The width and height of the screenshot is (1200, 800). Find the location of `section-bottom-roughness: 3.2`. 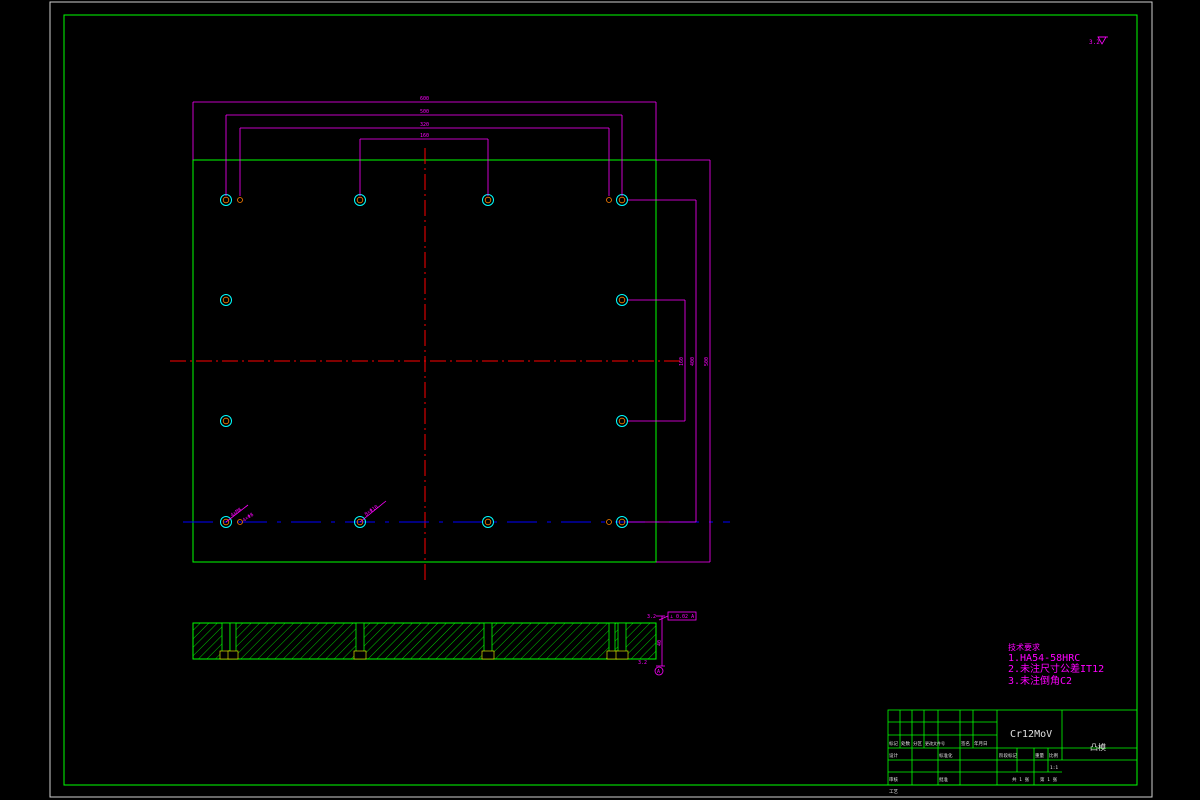

section-bottom-roughness: 3.2 is located at coordinates (642, 663).